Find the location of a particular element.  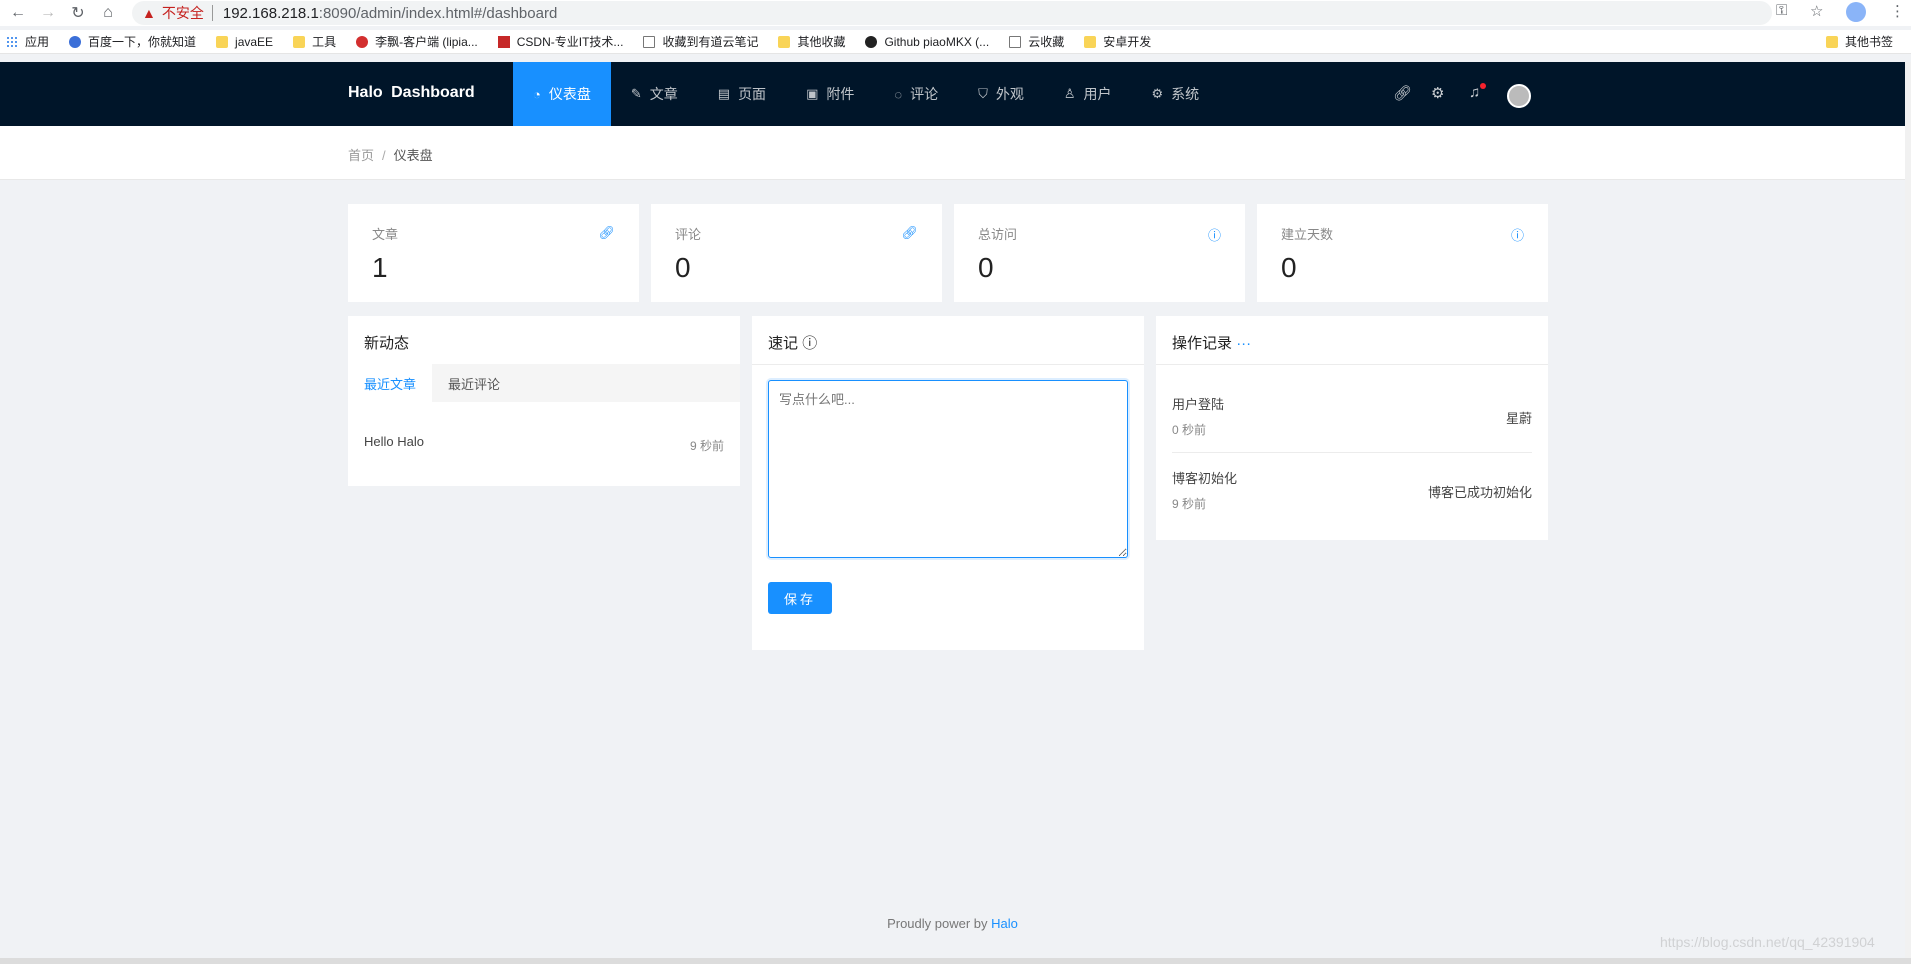

log-time: 0 秒前 is located at coordinates (1189, 430).